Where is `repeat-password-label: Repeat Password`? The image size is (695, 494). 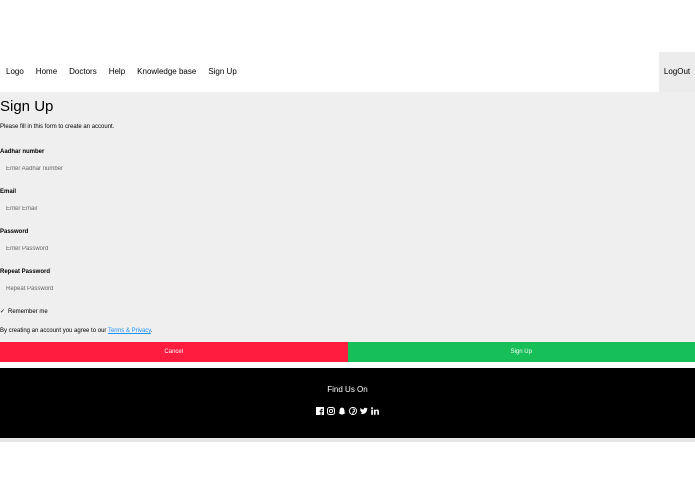 repeat-password-label: Repeat Password is located at coordinates (25, 272).